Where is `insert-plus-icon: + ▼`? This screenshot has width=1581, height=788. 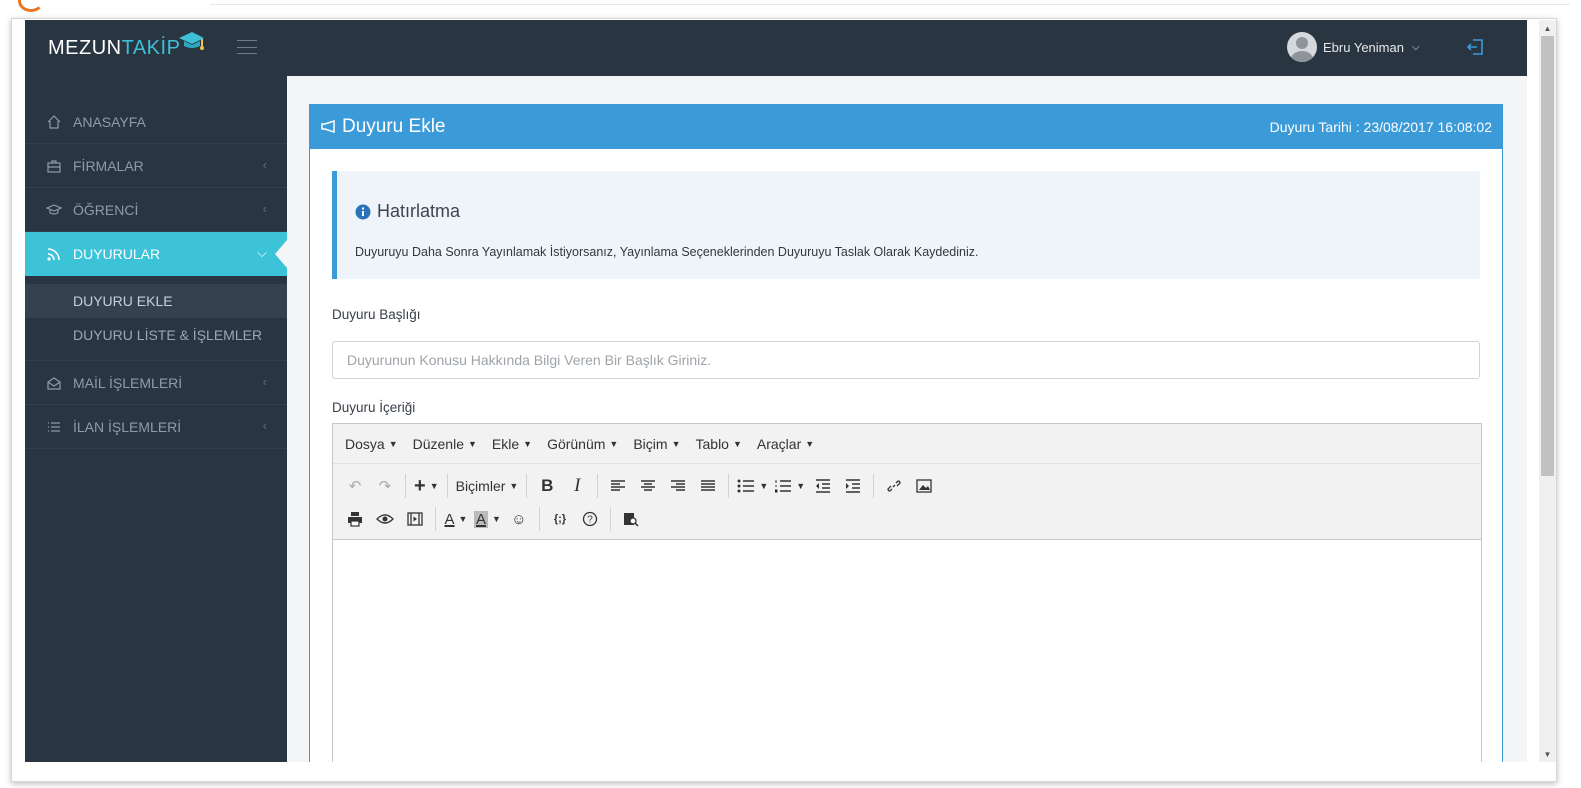 insert-plus-icon: + ▼ is located at coordinates (426, 486).